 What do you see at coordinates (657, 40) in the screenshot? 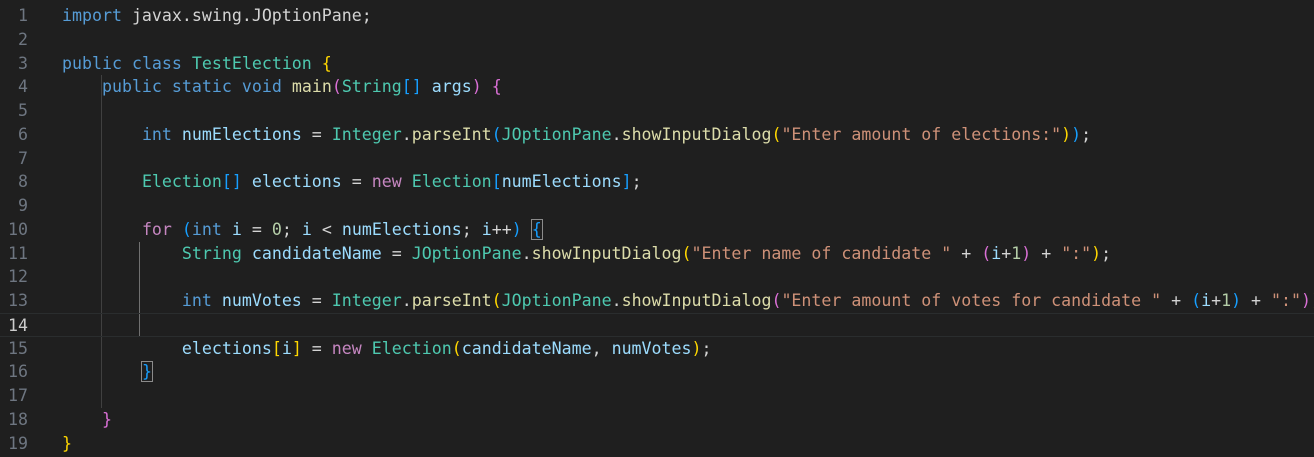
I see `code-line: 2` at bounding box center [657, 40].